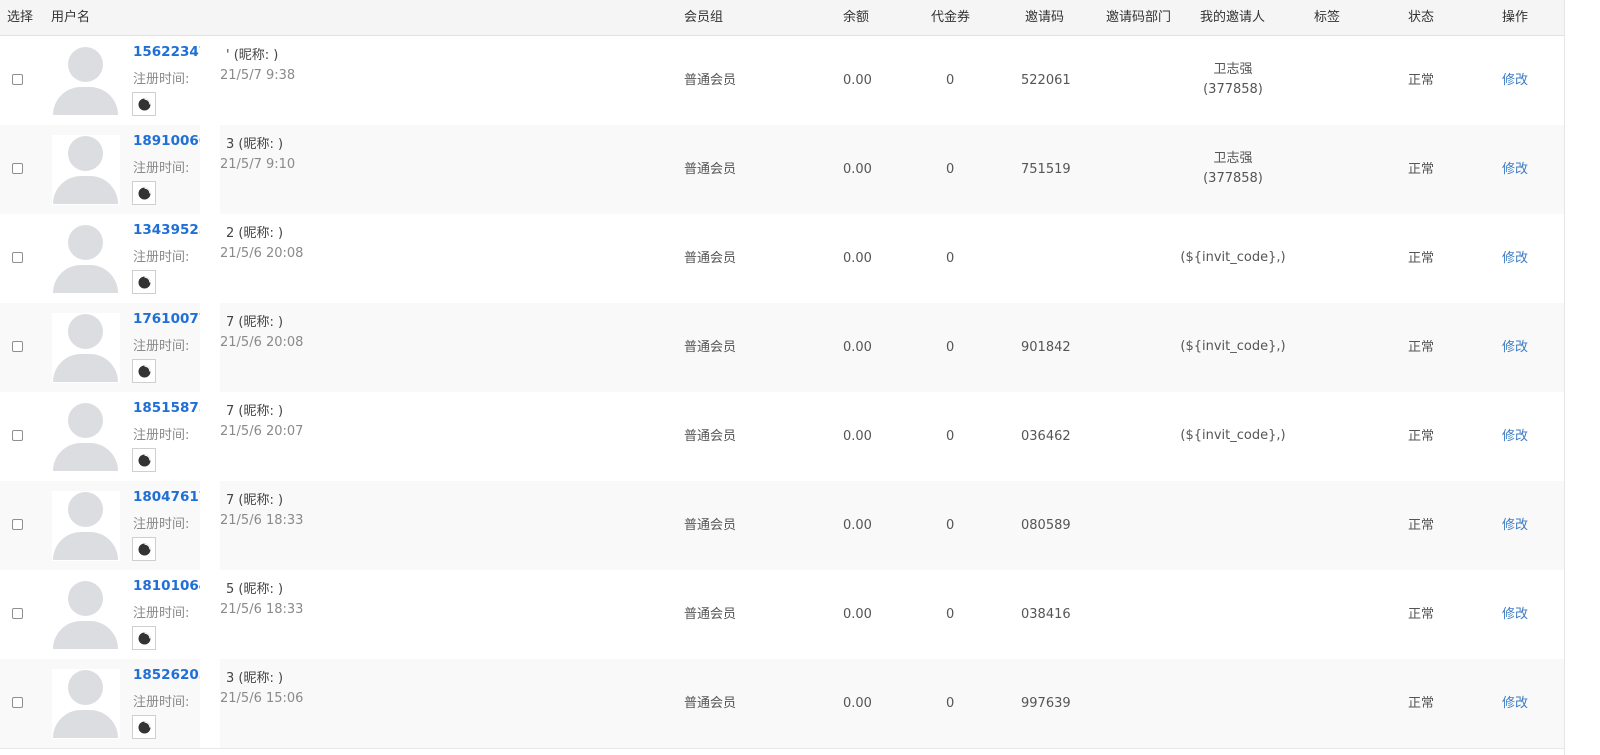 Image resolution: width=1600 pixels, height=755 pixels. I want to click on reg-time-value: 21/5/6 20:08, so click(262, 253).